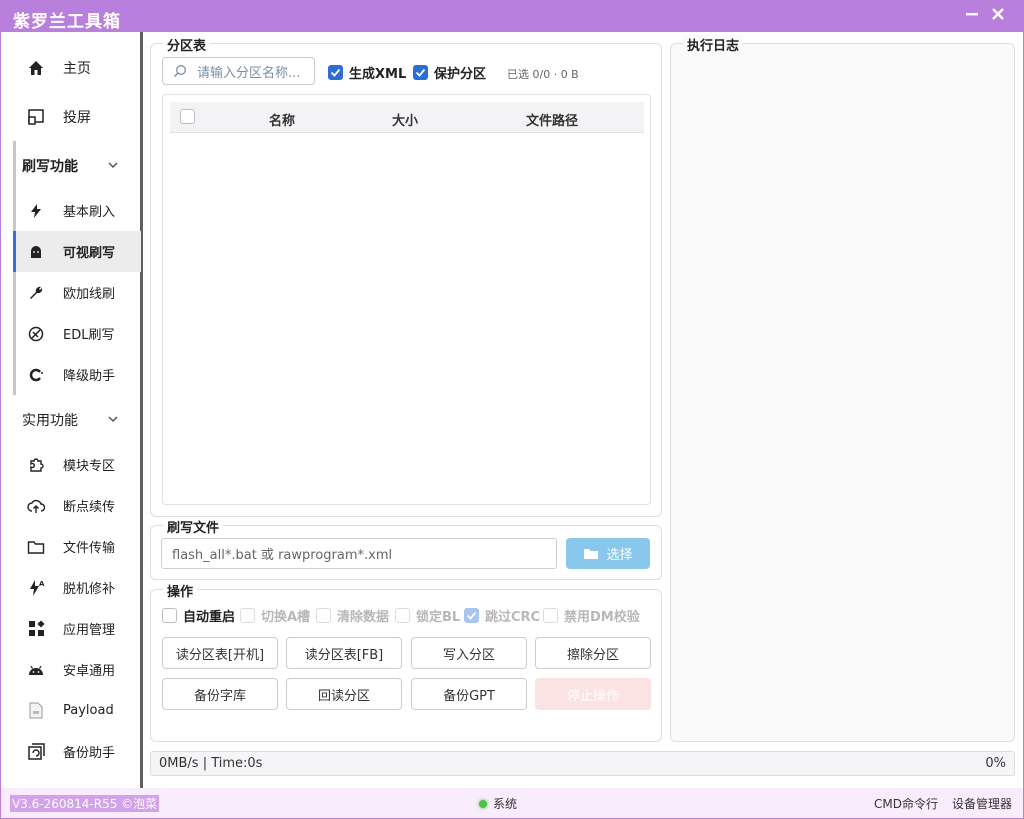  I want to click on sidebar-item-offline-patch: A 脱机修补, so click(77, 587).